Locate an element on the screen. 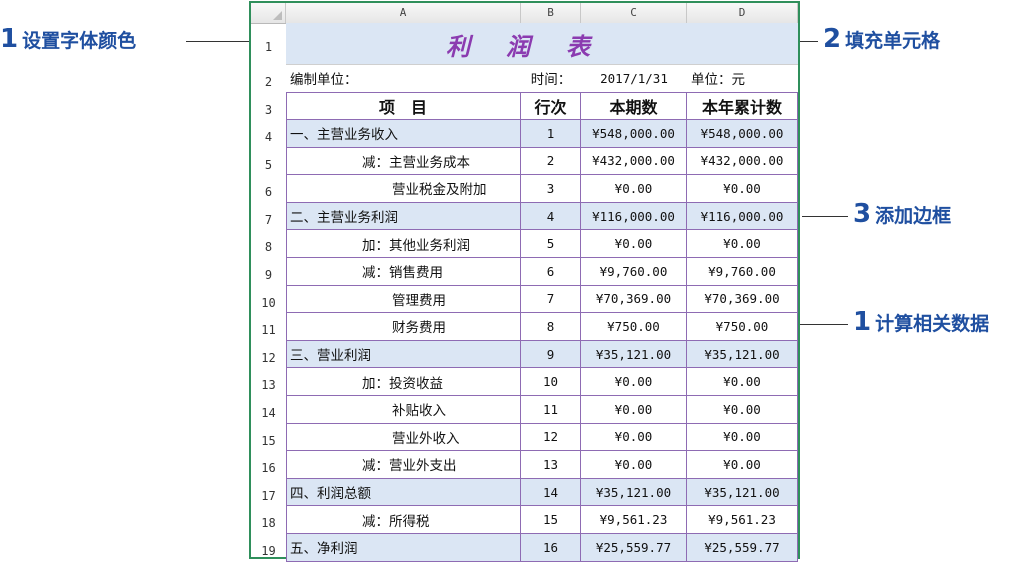 Image resolution: width=1029 pixels, height=570 pixels. ytd-amount-cell: ¥9,760.00 is located at coordinates (742, 272).